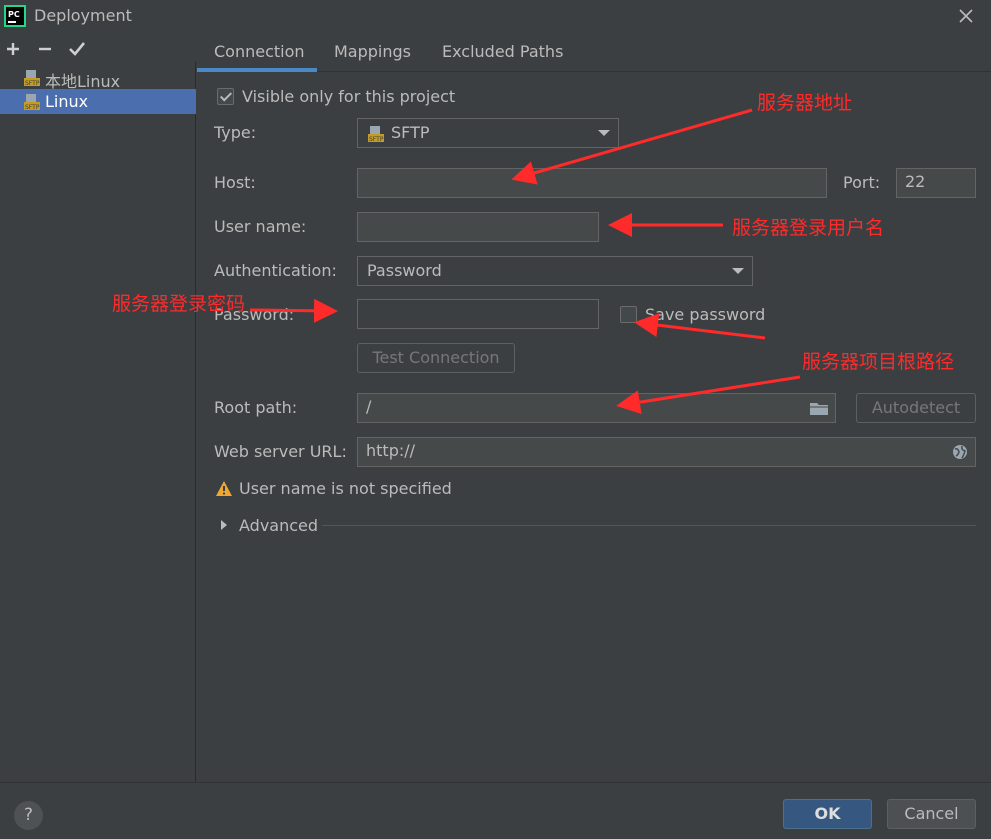 This screenshot has height=839, width=991. Describe the element at coordinates (966, 16) in the screenshot. I see `close-icon` at that location.